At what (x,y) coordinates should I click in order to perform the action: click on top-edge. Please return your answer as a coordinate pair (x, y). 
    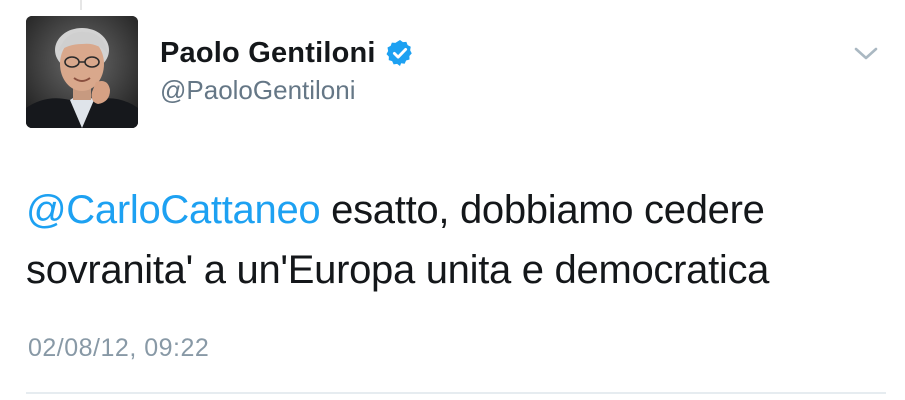
    Looking at the image, I should click on (452, 5).